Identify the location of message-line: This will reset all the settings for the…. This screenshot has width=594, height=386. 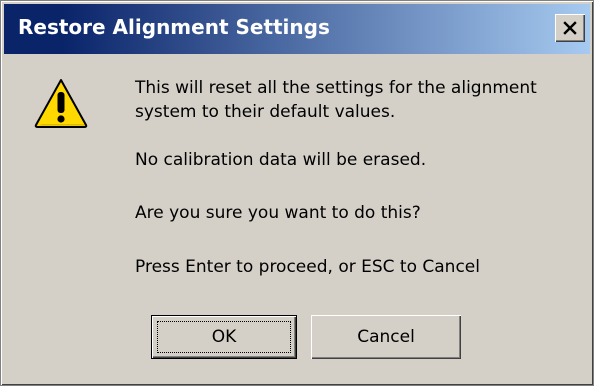
(336, 100).